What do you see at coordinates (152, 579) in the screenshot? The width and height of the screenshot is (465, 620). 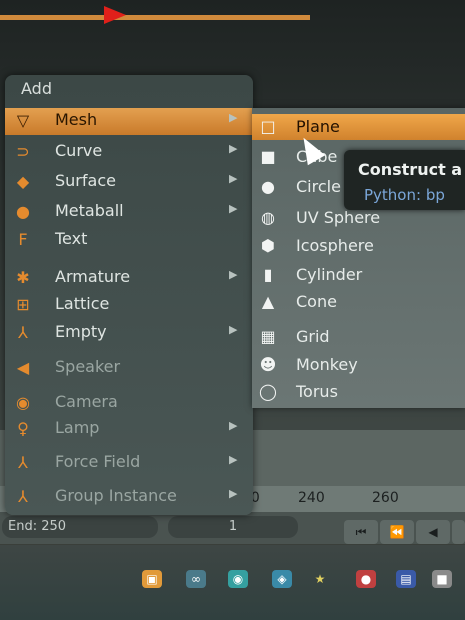 I see `keying-set-icon: ▣` at bounding box center [152, 579].